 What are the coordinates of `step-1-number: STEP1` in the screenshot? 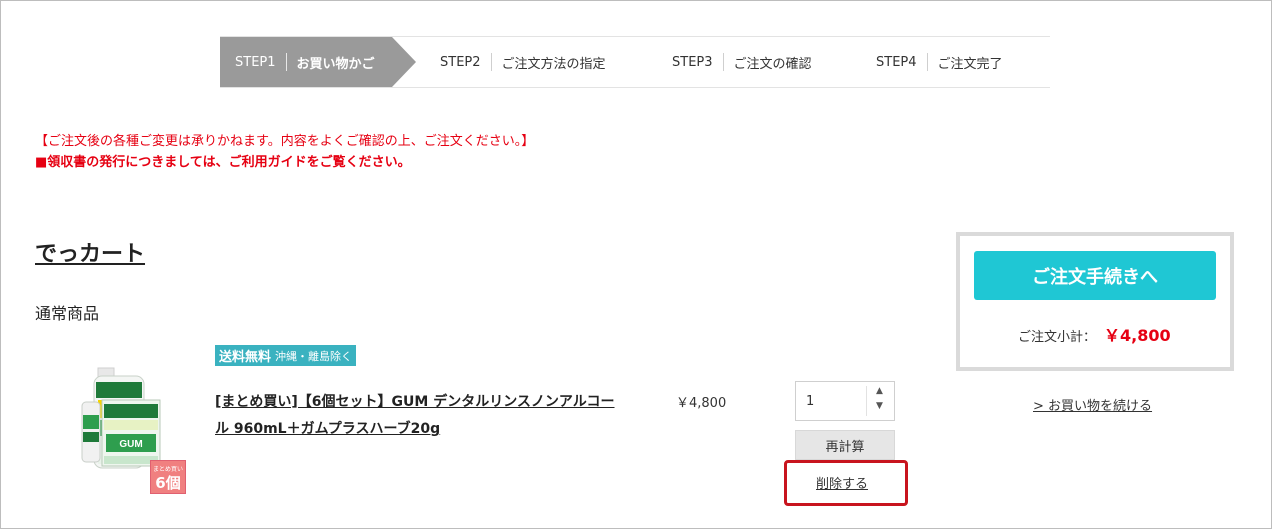 It's located at (255, 62).